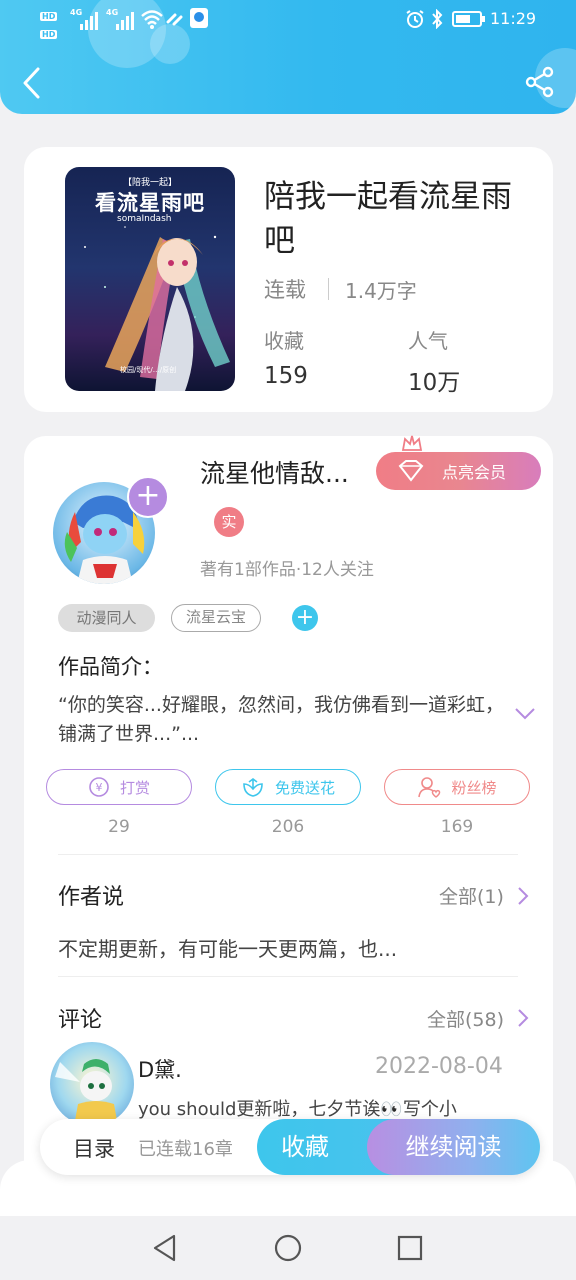 This screenshot has width=576, height=1280. What do you see at coordinates (305, 618) in the screenshot?
I see `add-tag-button: +` at bounding box center [305, 618].